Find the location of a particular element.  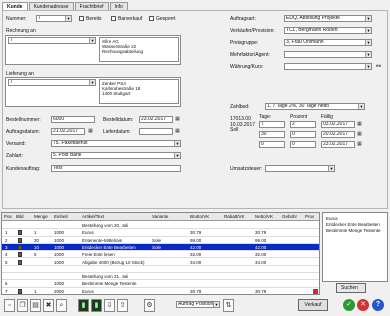

table-row: 7 1 2000 Eurus 30.79 30.79 is located at coordinates (160, 291).